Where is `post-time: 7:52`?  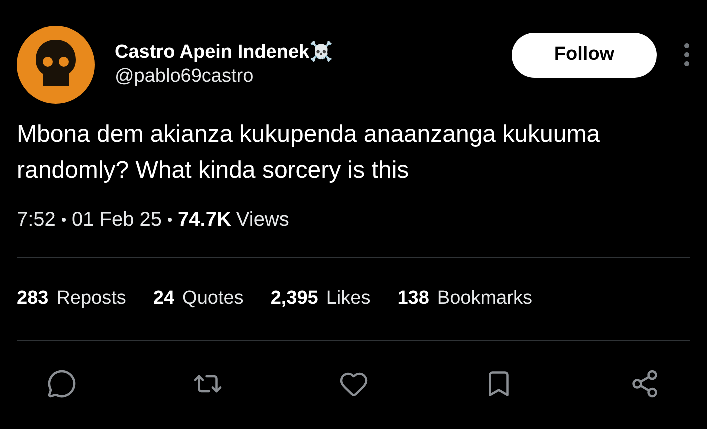 post-time: 7:52 is located at coordinates (36, 220).